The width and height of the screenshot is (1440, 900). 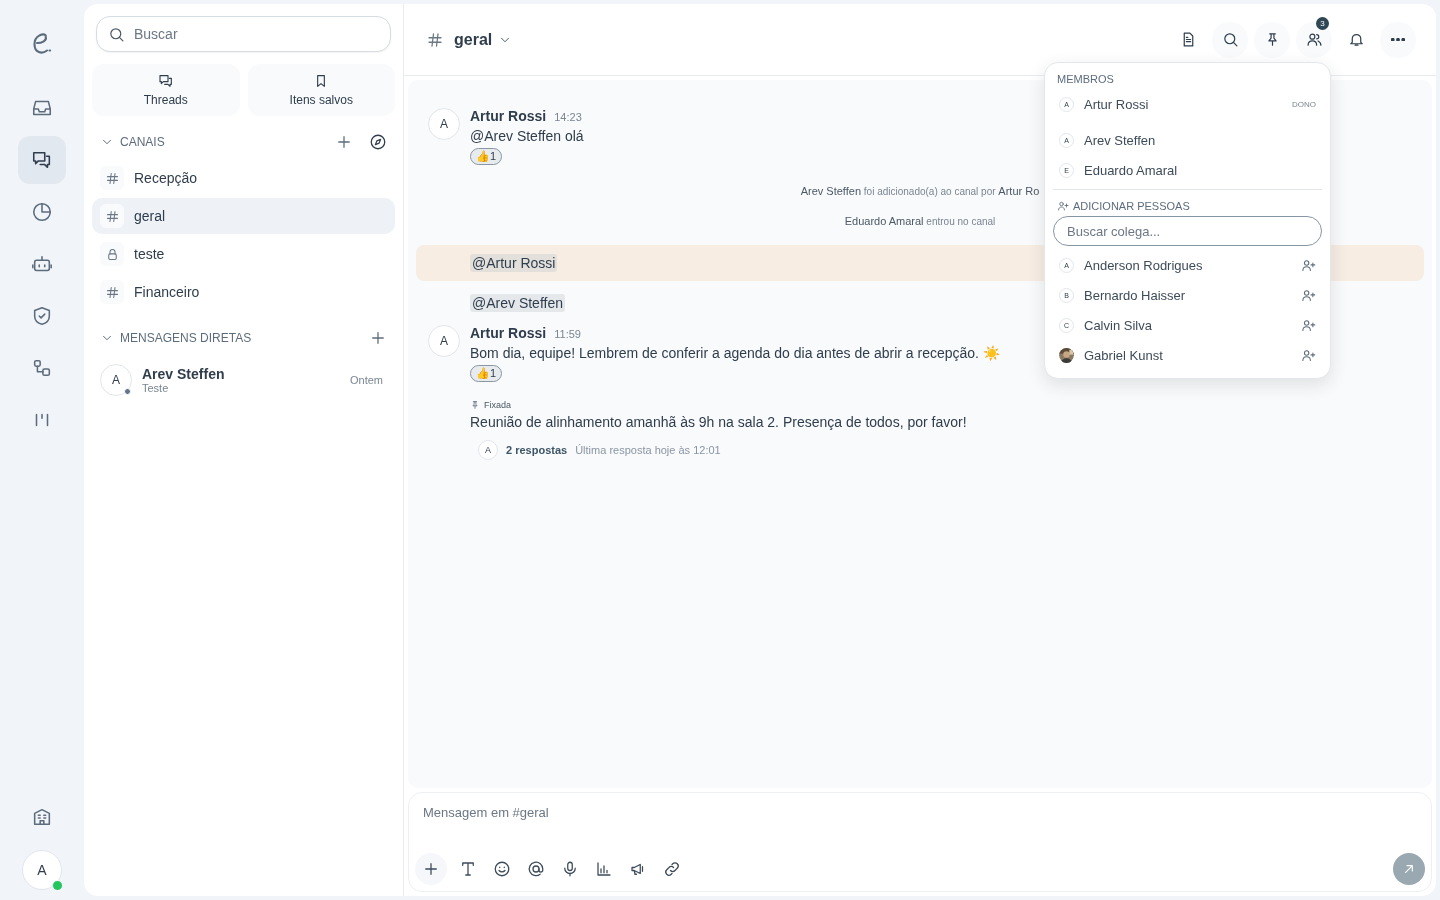 I want to click on pie-chart-icon, so click(x=42, y=212).